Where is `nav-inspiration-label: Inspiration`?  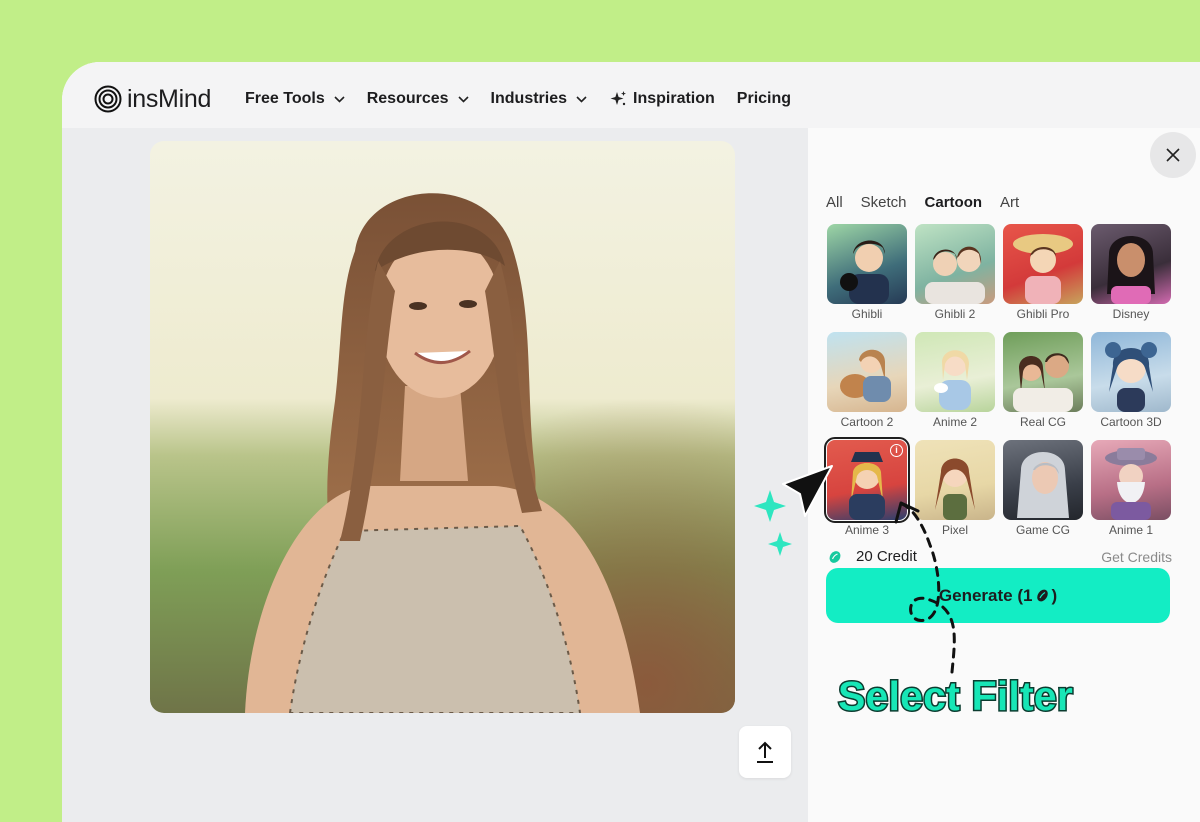
nav-inspiration-label: Inspiration is located at coordinates (674, 98).